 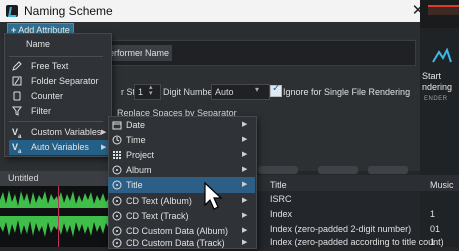 What do you see at coordinates (443, 10) in the screenshot?
I see `level-meter` at bounding box center [443, 10].